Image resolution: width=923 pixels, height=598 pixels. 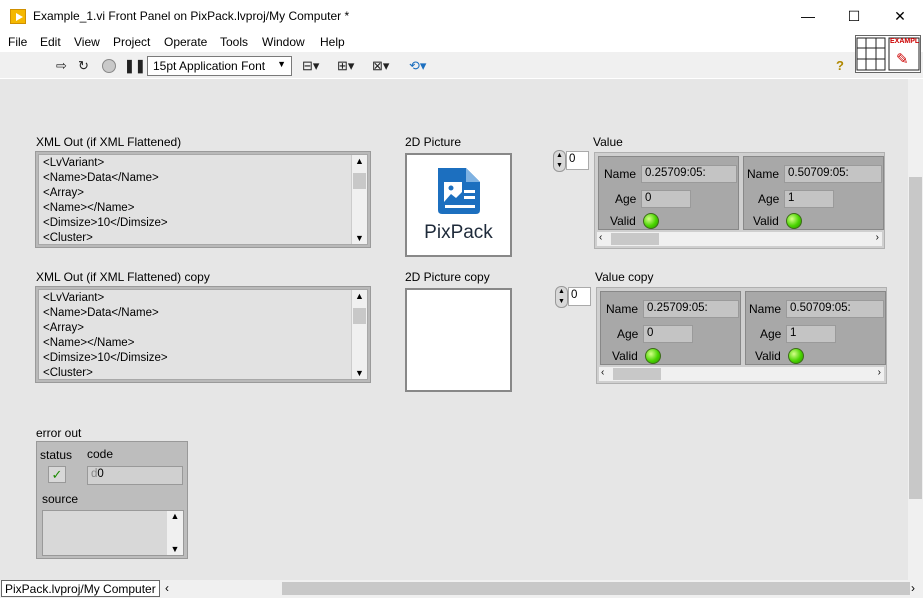 I want to click on abort-icon, so click(x=109, y=66).